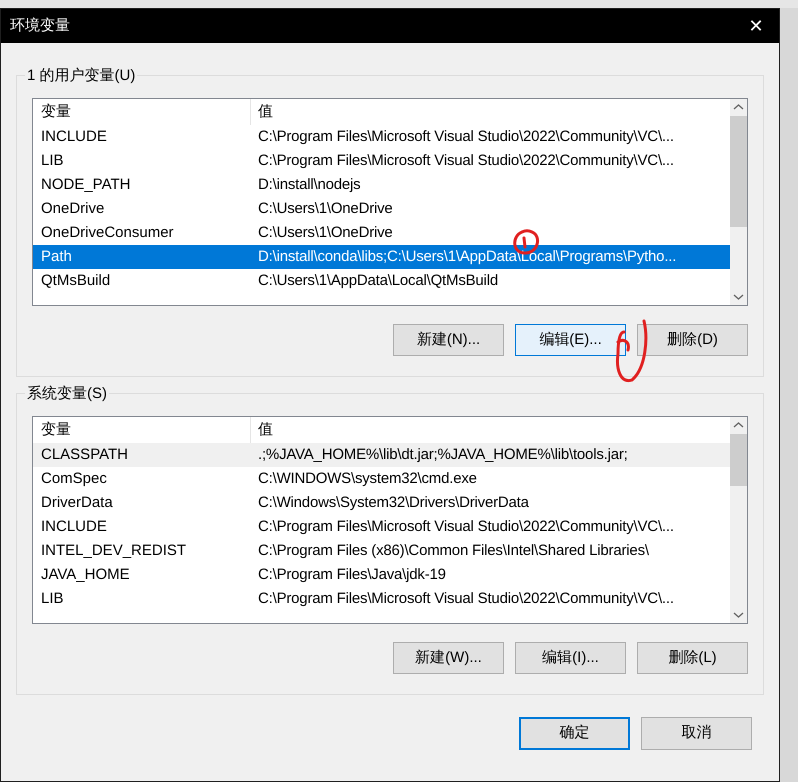  Describe the element at coordinates (367, 478) in the screenshot. I see `variable-value: C:\WINDOWS\system32\cmd.exe` at that location.